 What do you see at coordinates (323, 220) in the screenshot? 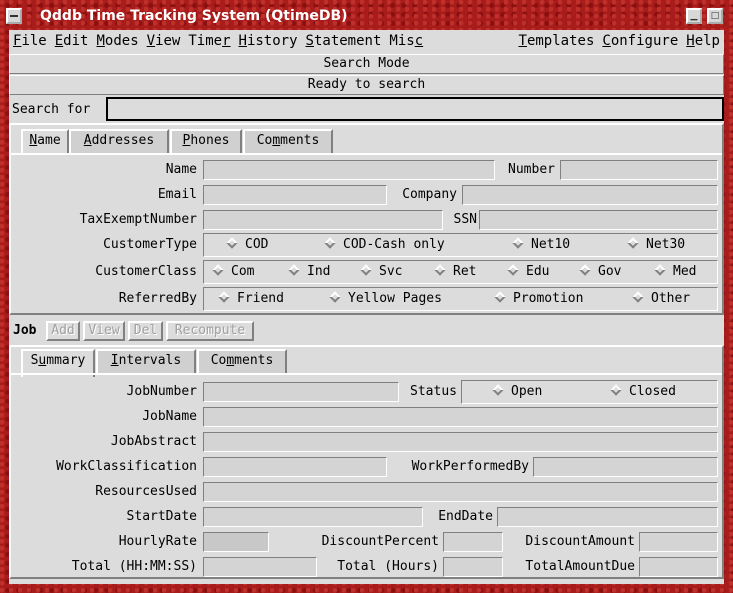
I see `tax-exempt-field` at bounding box center [323, 220].